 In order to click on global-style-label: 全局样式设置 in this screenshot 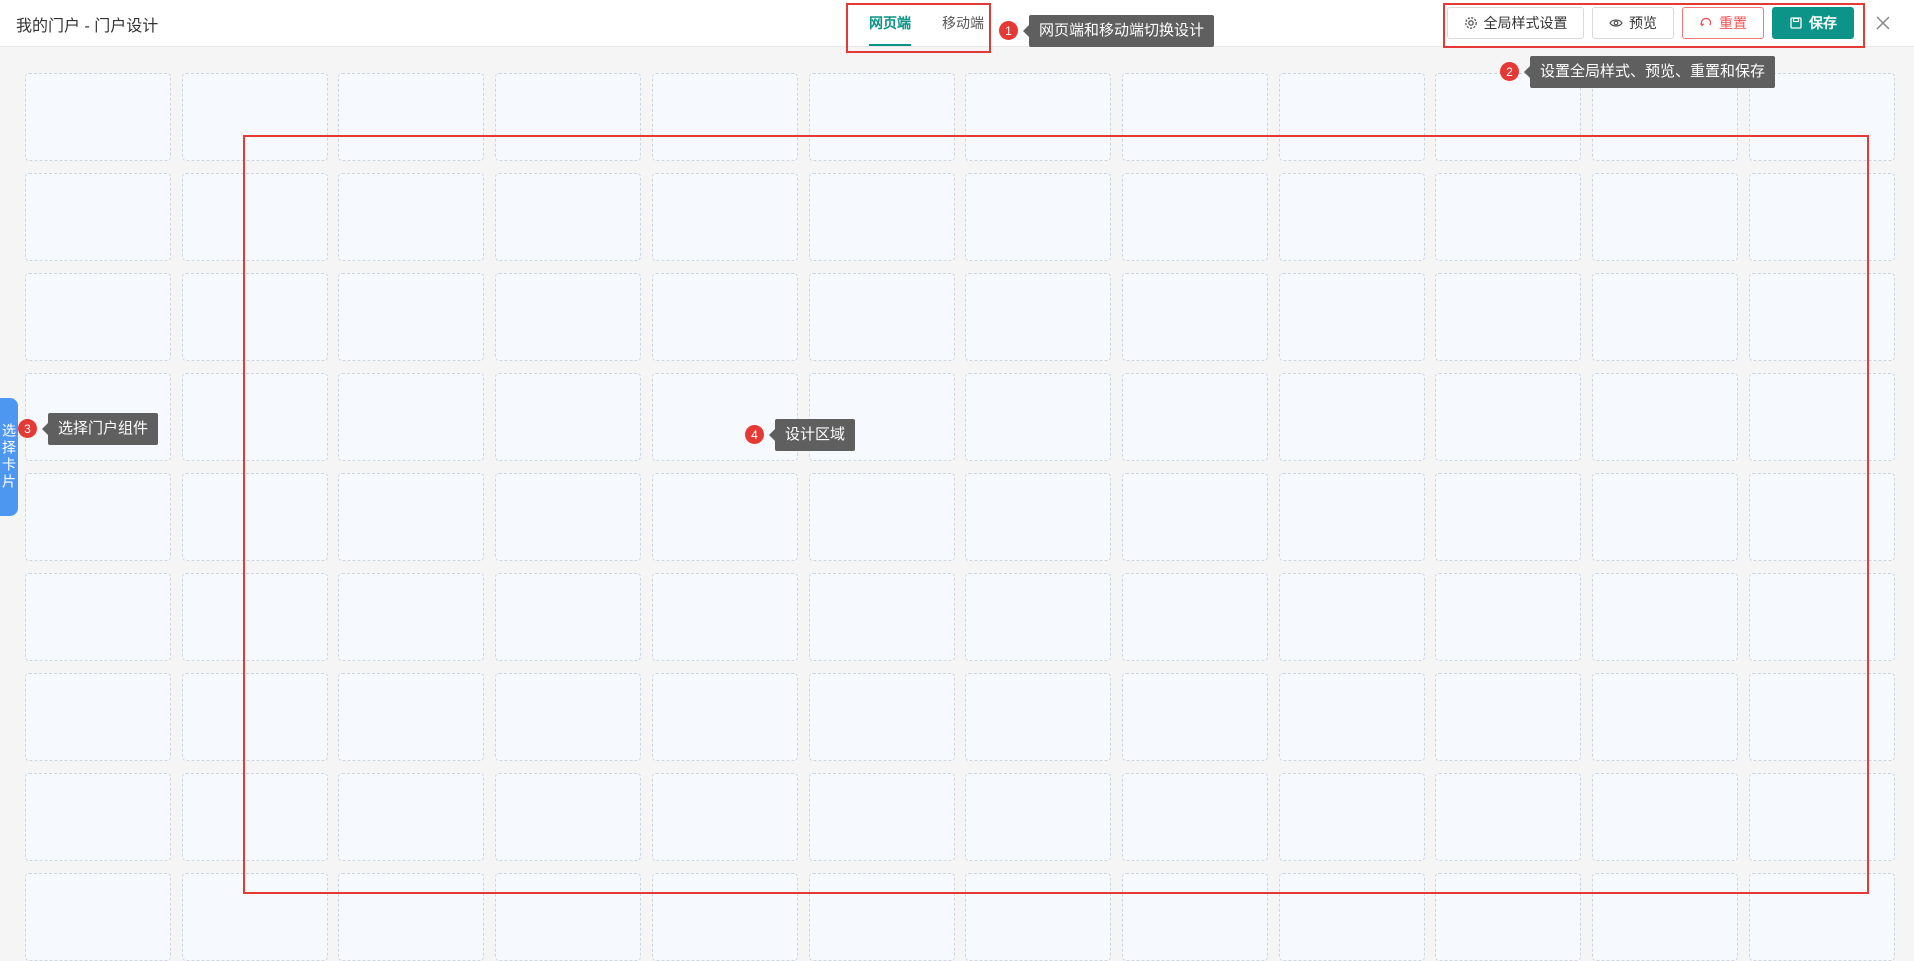, I will do `click(1525, 23)`.